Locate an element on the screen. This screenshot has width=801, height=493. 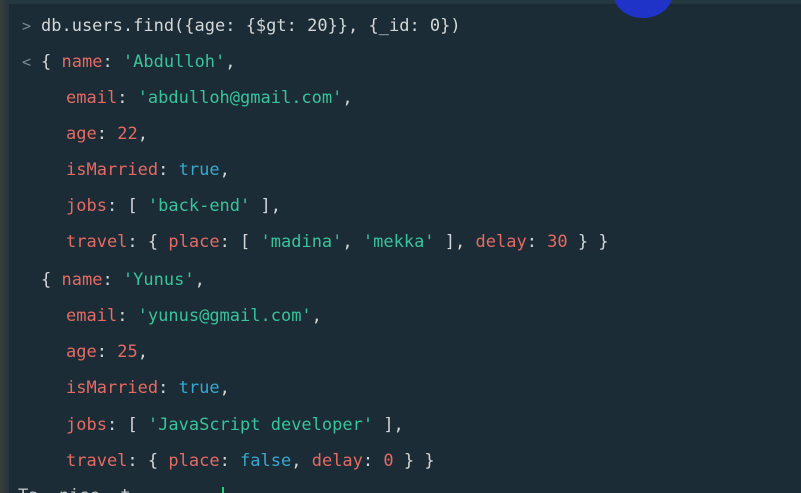
top-bar is located at coordinates (400, 2).